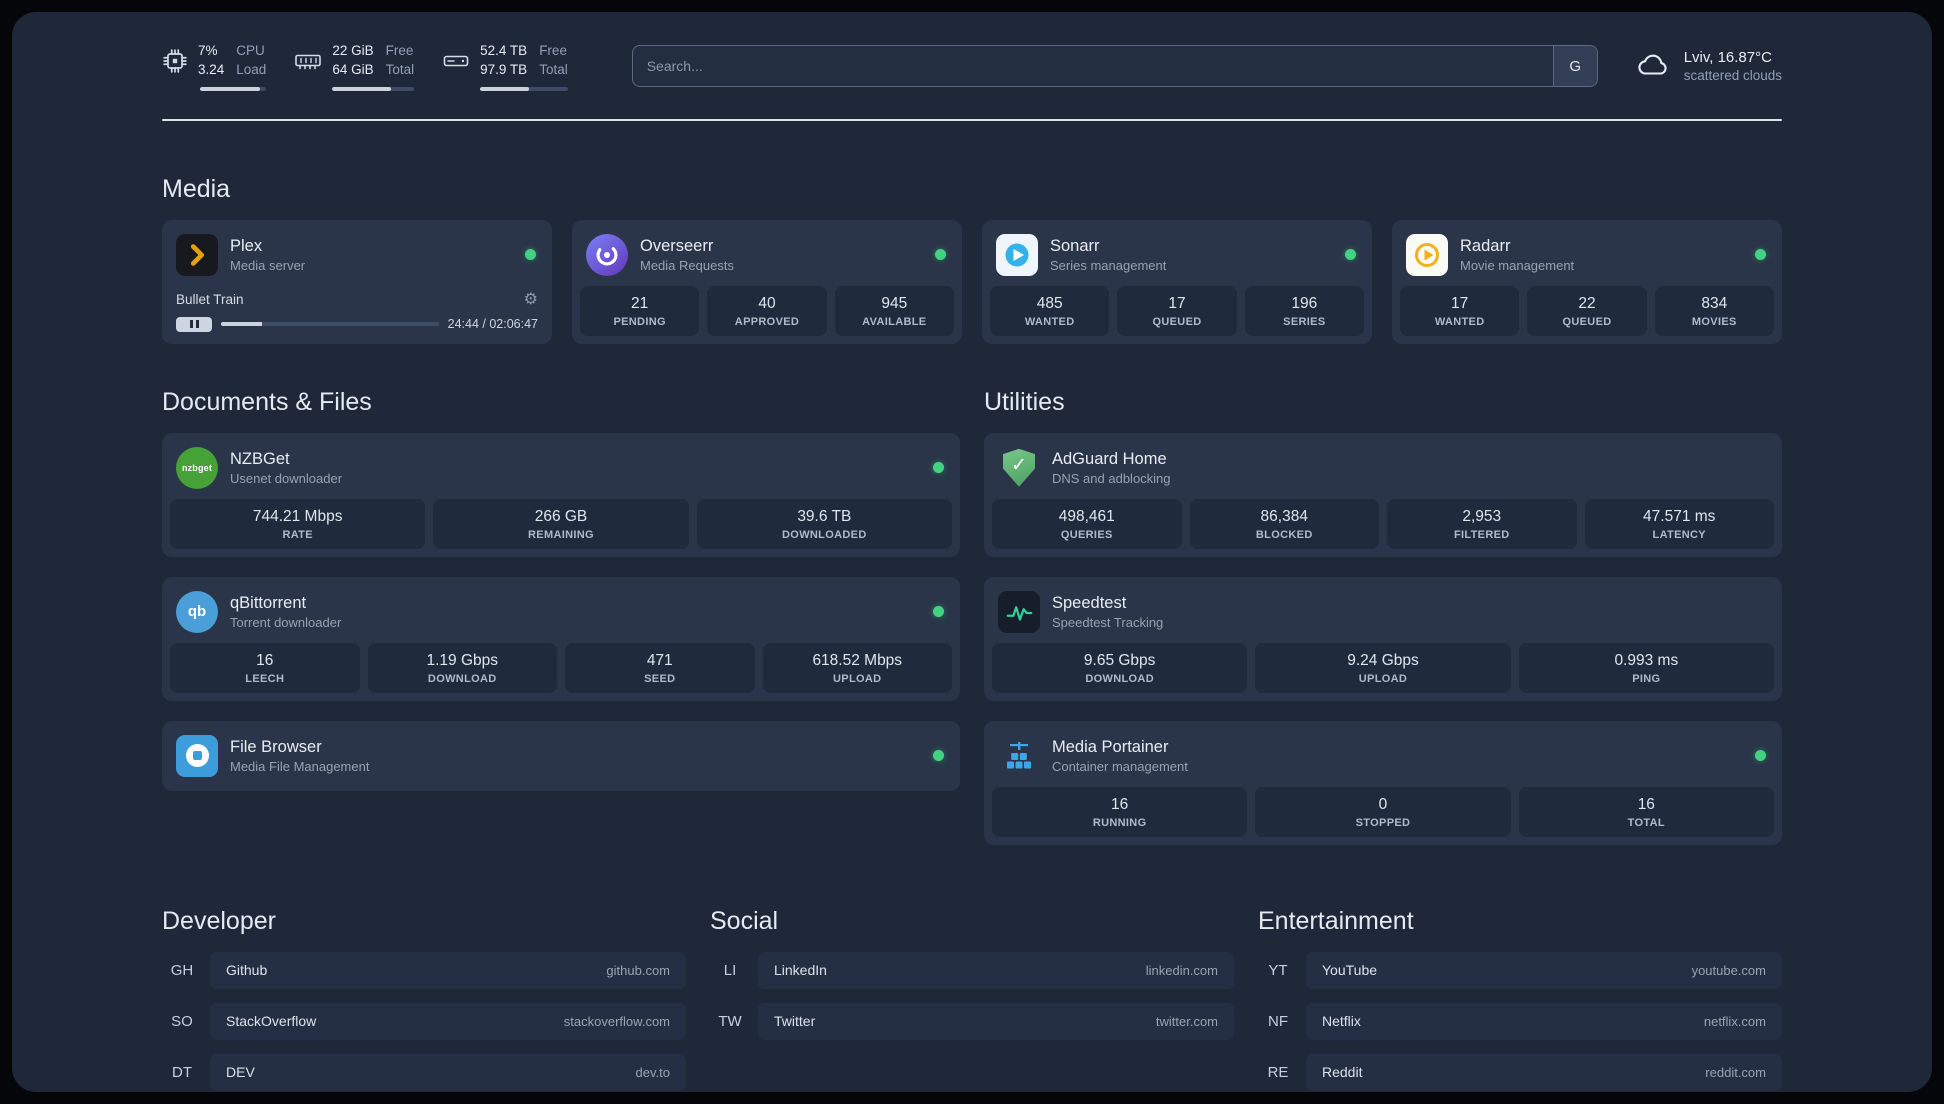 The height and width of the screenshot is (1104, 1944). What do you see at coordinates (1087, 523) in the screenshot?
I see `stat-tile: 498,461 QUERIES` at bounding box center [1087, 523].